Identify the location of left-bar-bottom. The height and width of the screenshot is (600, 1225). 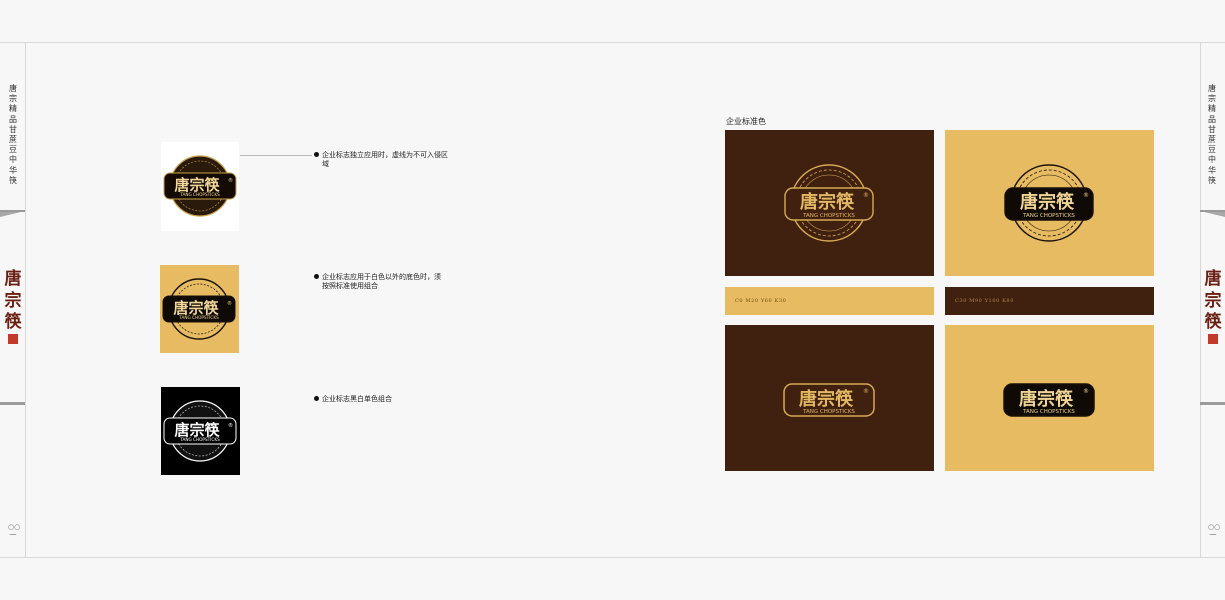
(12, 403).